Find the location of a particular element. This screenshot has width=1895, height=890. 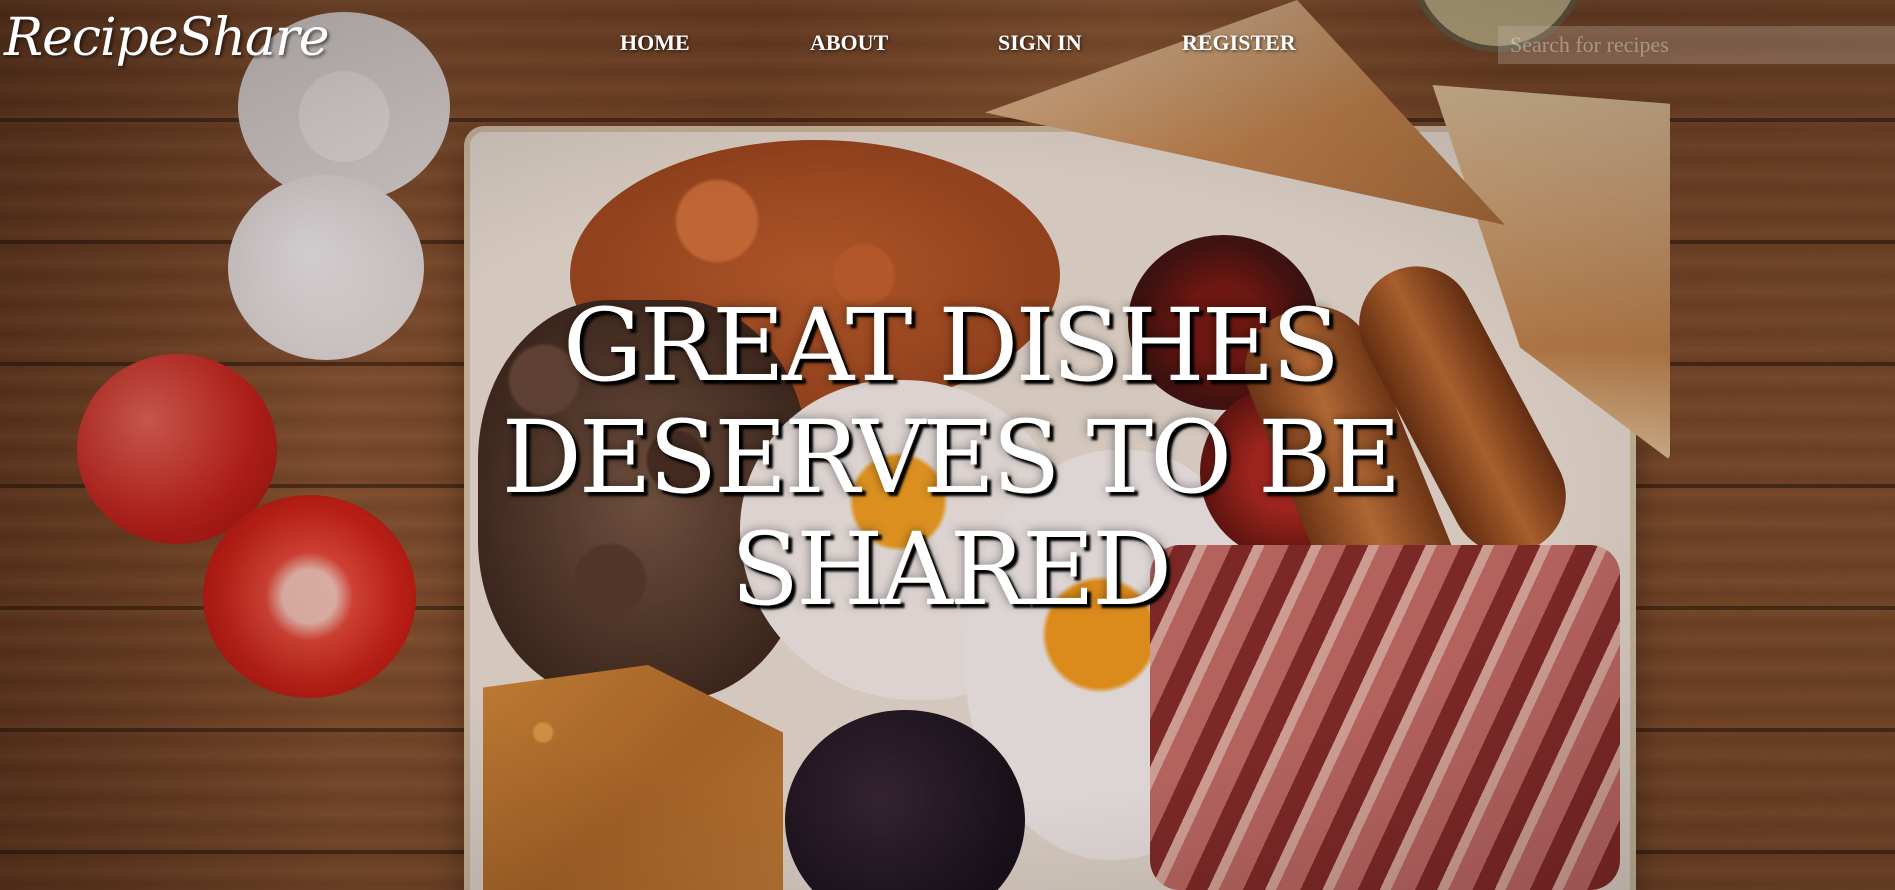

nav-sign-in-link: SIGN IN is located at coordinates (1040, 43).